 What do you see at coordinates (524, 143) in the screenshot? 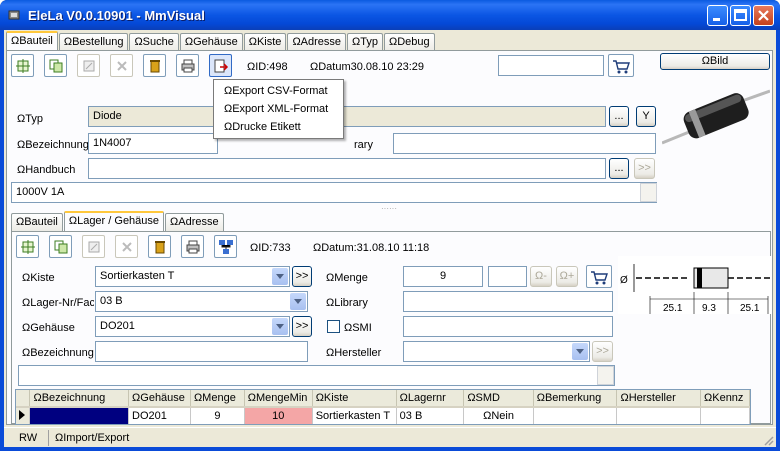
I see `library-field` at bounding box center [524, 143].